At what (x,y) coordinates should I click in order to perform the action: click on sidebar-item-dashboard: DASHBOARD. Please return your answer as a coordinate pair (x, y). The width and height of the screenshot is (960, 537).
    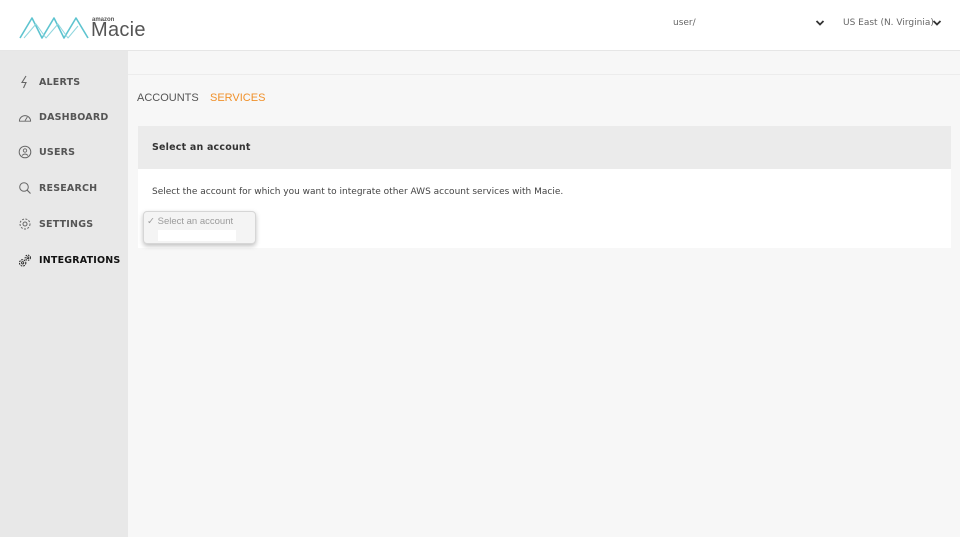
    Looking at the image, I should click on (63, 117).